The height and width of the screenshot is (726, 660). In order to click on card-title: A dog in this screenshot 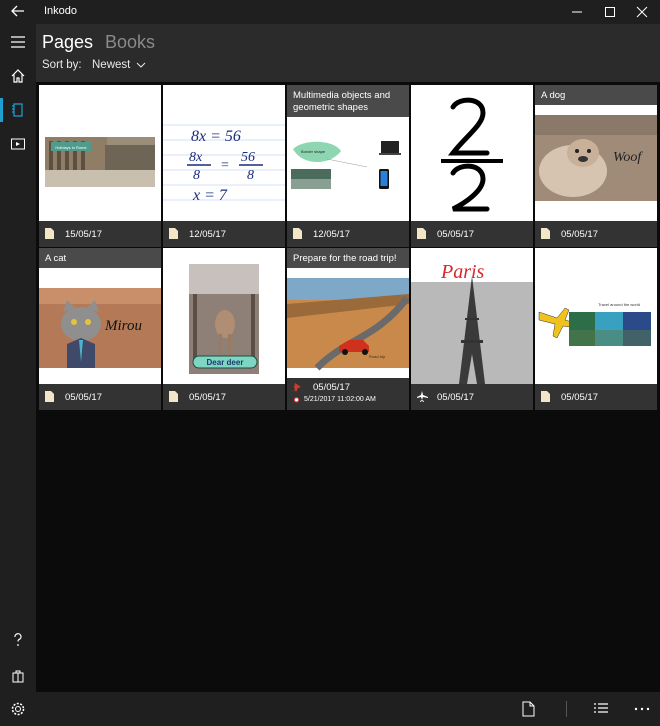, I will do `click(553, 95)`.